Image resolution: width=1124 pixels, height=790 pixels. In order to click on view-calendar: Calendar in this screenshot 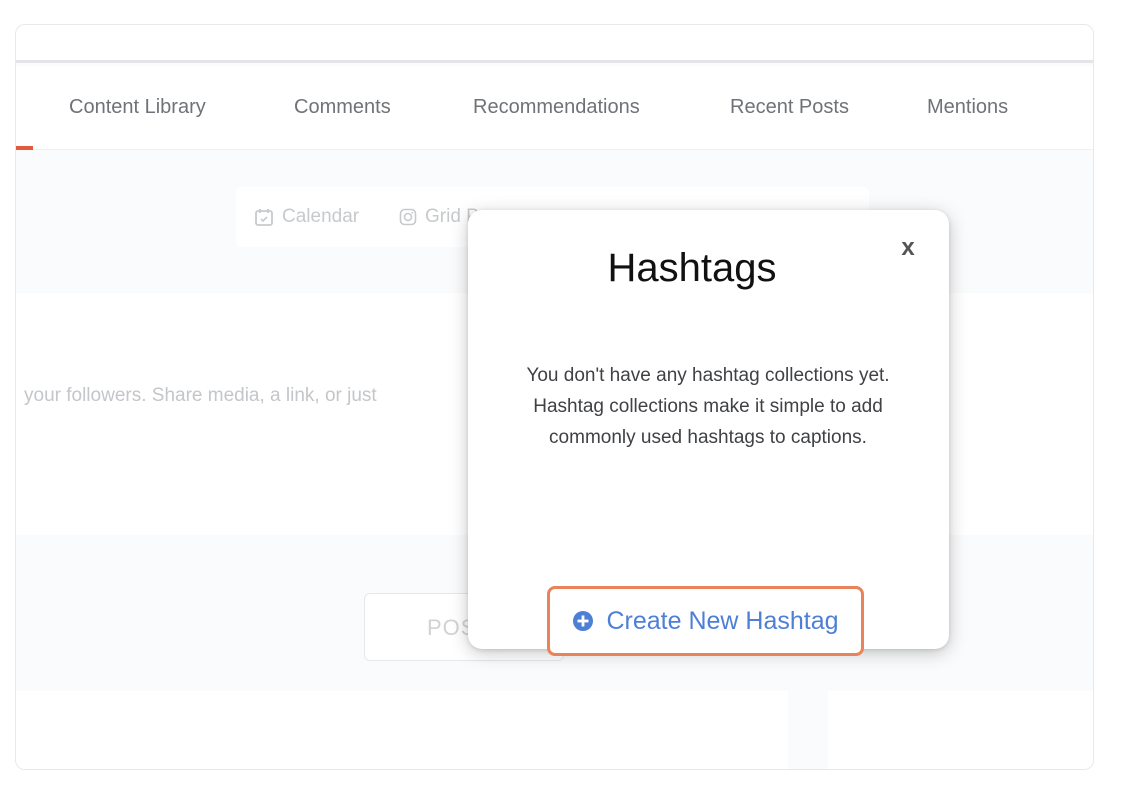, I will do `click(306, 217)`.